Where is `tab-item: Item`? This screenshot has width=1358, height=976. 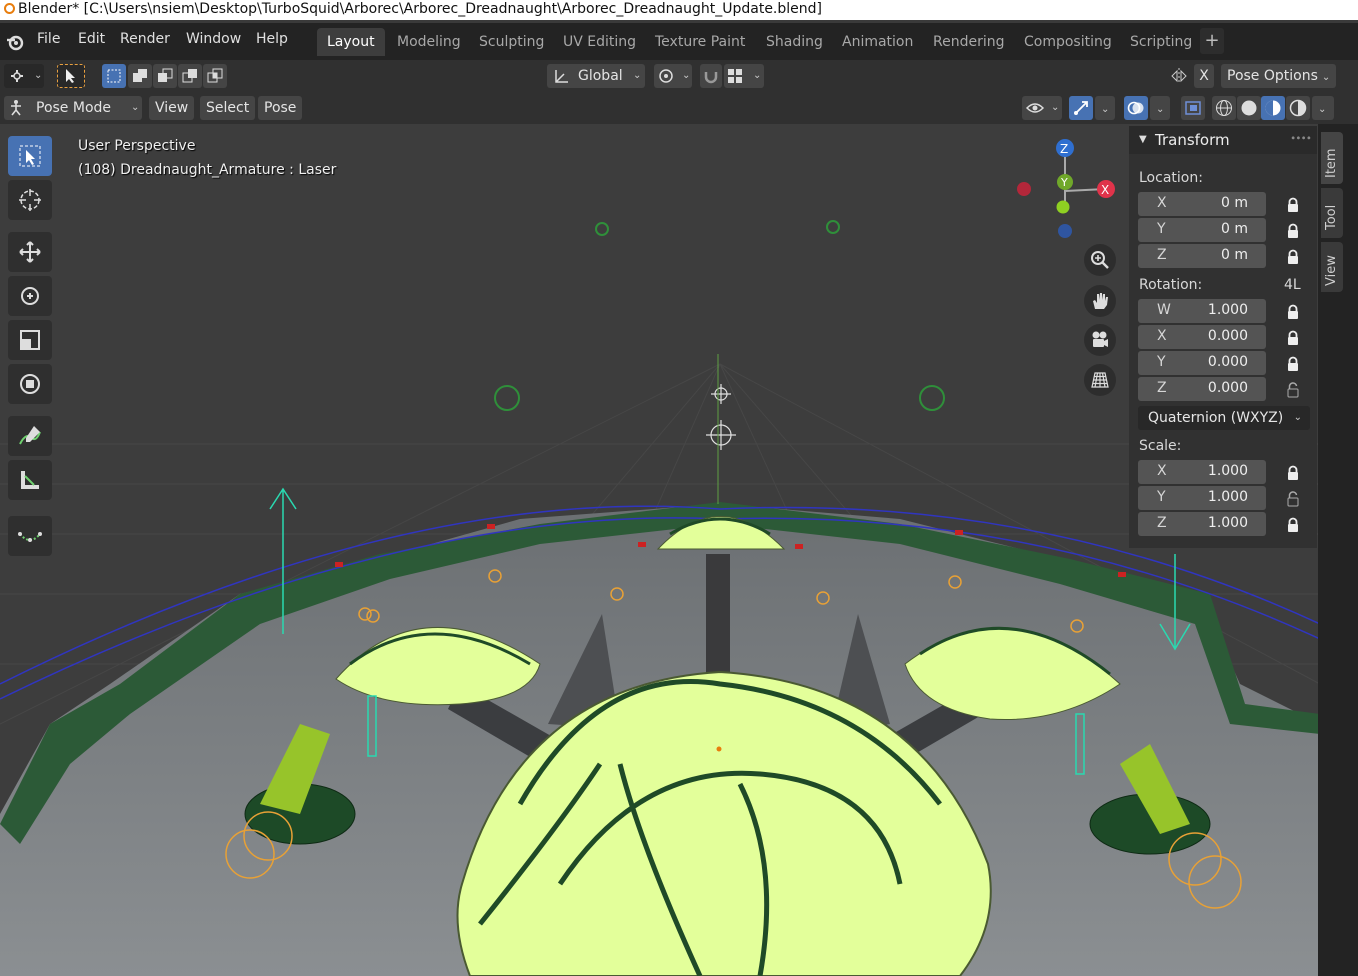
tab-item: Item is located at coordinates (1332, 158).